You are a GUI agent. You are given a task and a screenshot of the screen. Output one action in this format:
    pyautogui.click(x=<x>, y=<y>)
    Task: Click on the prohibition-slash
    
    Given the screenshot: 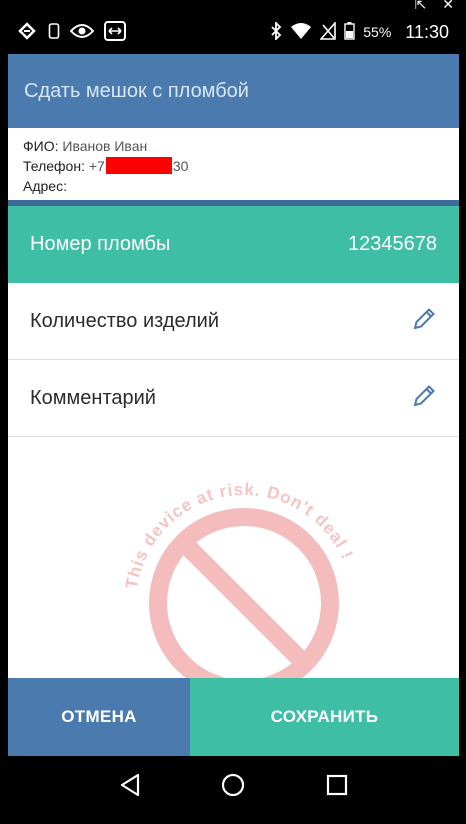 What is the action you would take?
    pyautogui.click(x=244, y=603)
    